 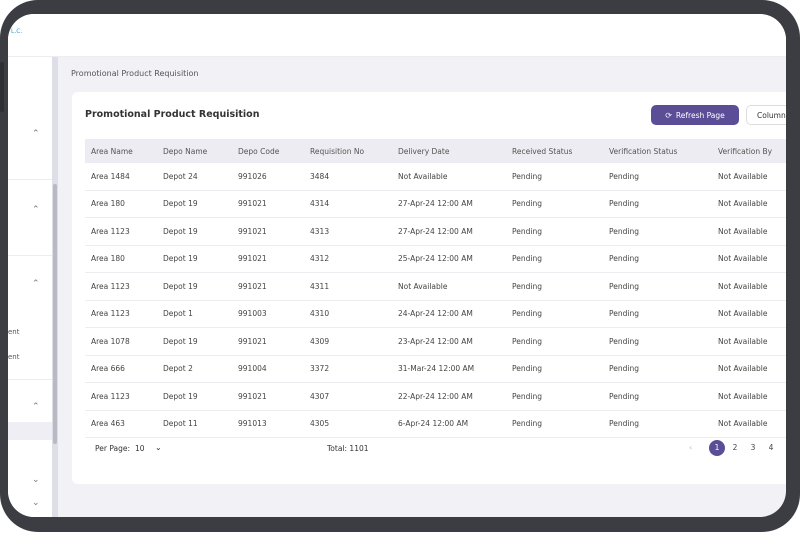 I want to click on column-header: Received Status, so click(x=554, y=151).